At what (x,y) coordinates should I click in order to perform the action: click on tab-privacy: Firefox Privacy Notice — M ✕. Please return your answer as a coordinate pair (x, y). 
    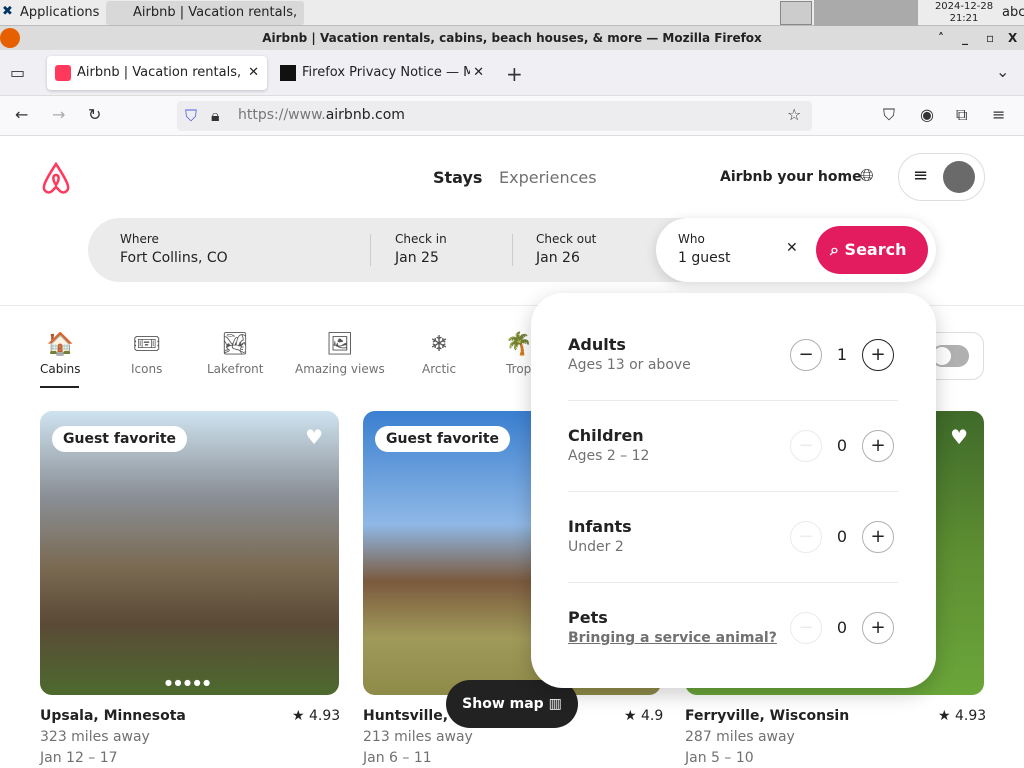
    Looking at the image, I should click on (382, 73).